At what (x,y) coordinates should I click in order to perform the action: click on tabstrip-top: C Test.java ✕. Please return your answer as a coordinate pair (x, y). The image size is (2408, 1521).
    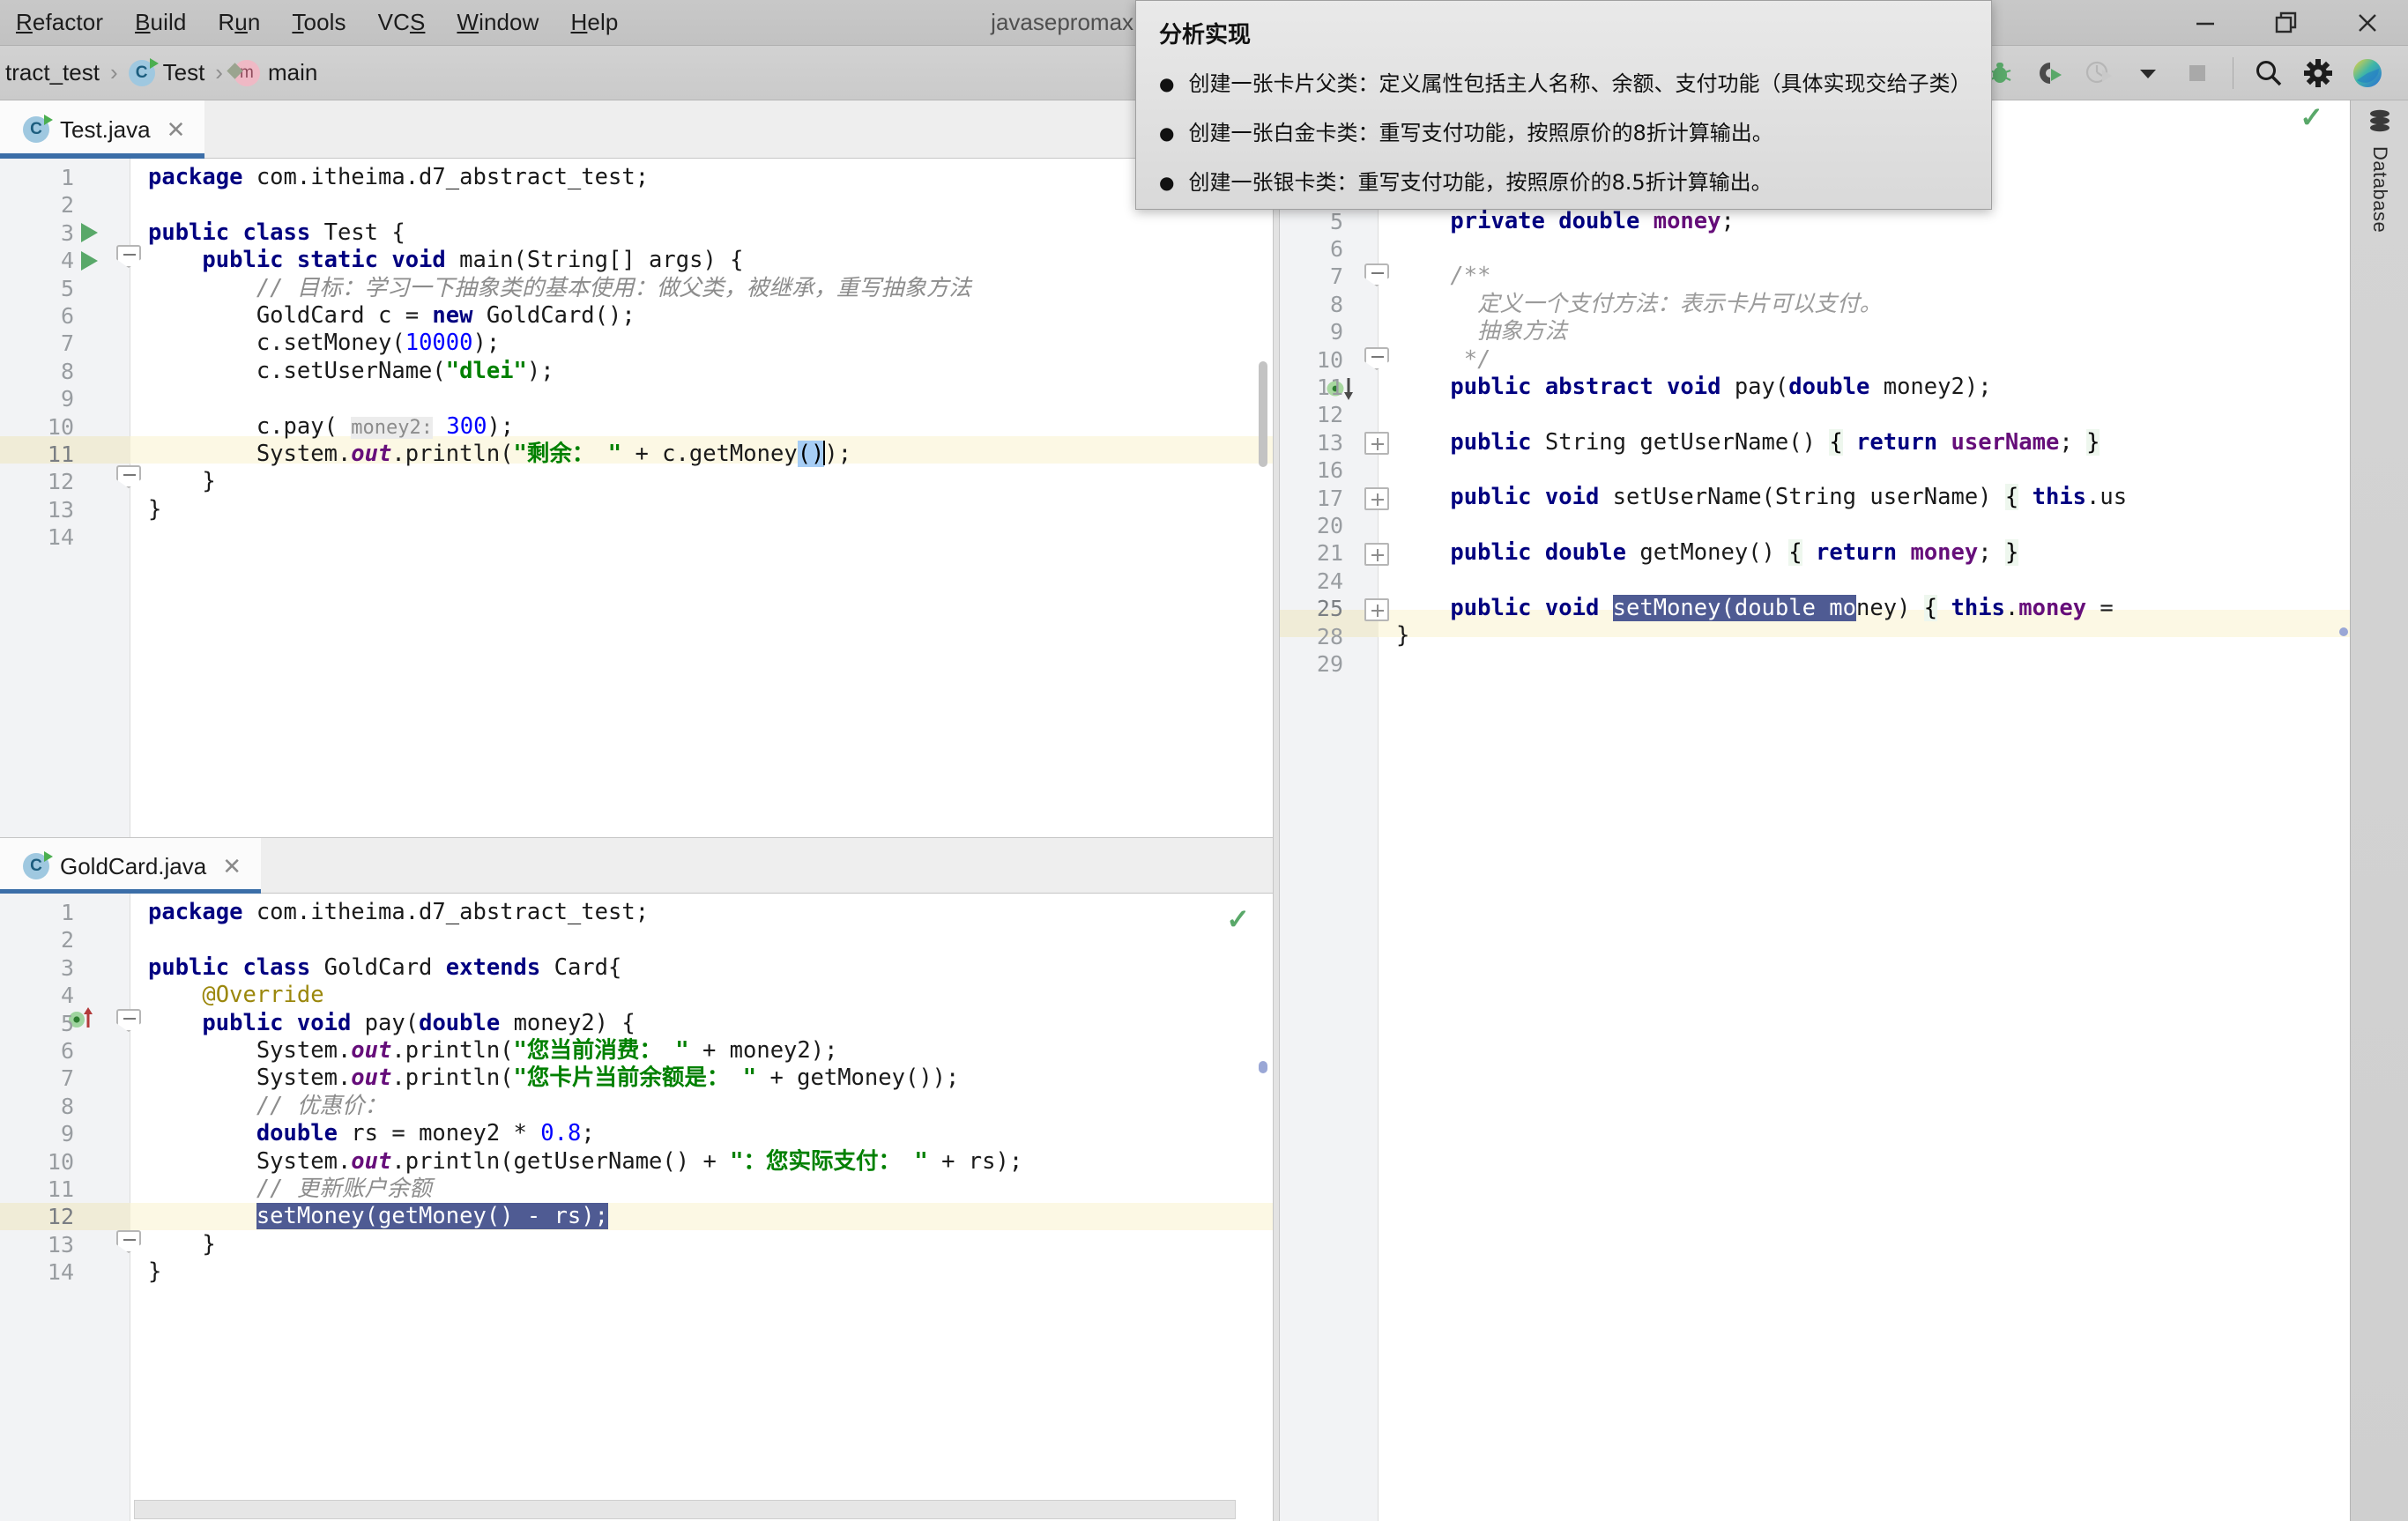
    Looking at the image, I should click on (636, 129).